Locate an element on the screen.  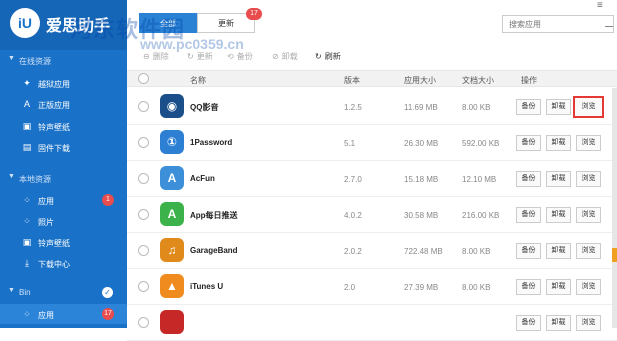
sidebar-item-device-apps: ⁘ 应用 17 is located at coordinates (63, 314).